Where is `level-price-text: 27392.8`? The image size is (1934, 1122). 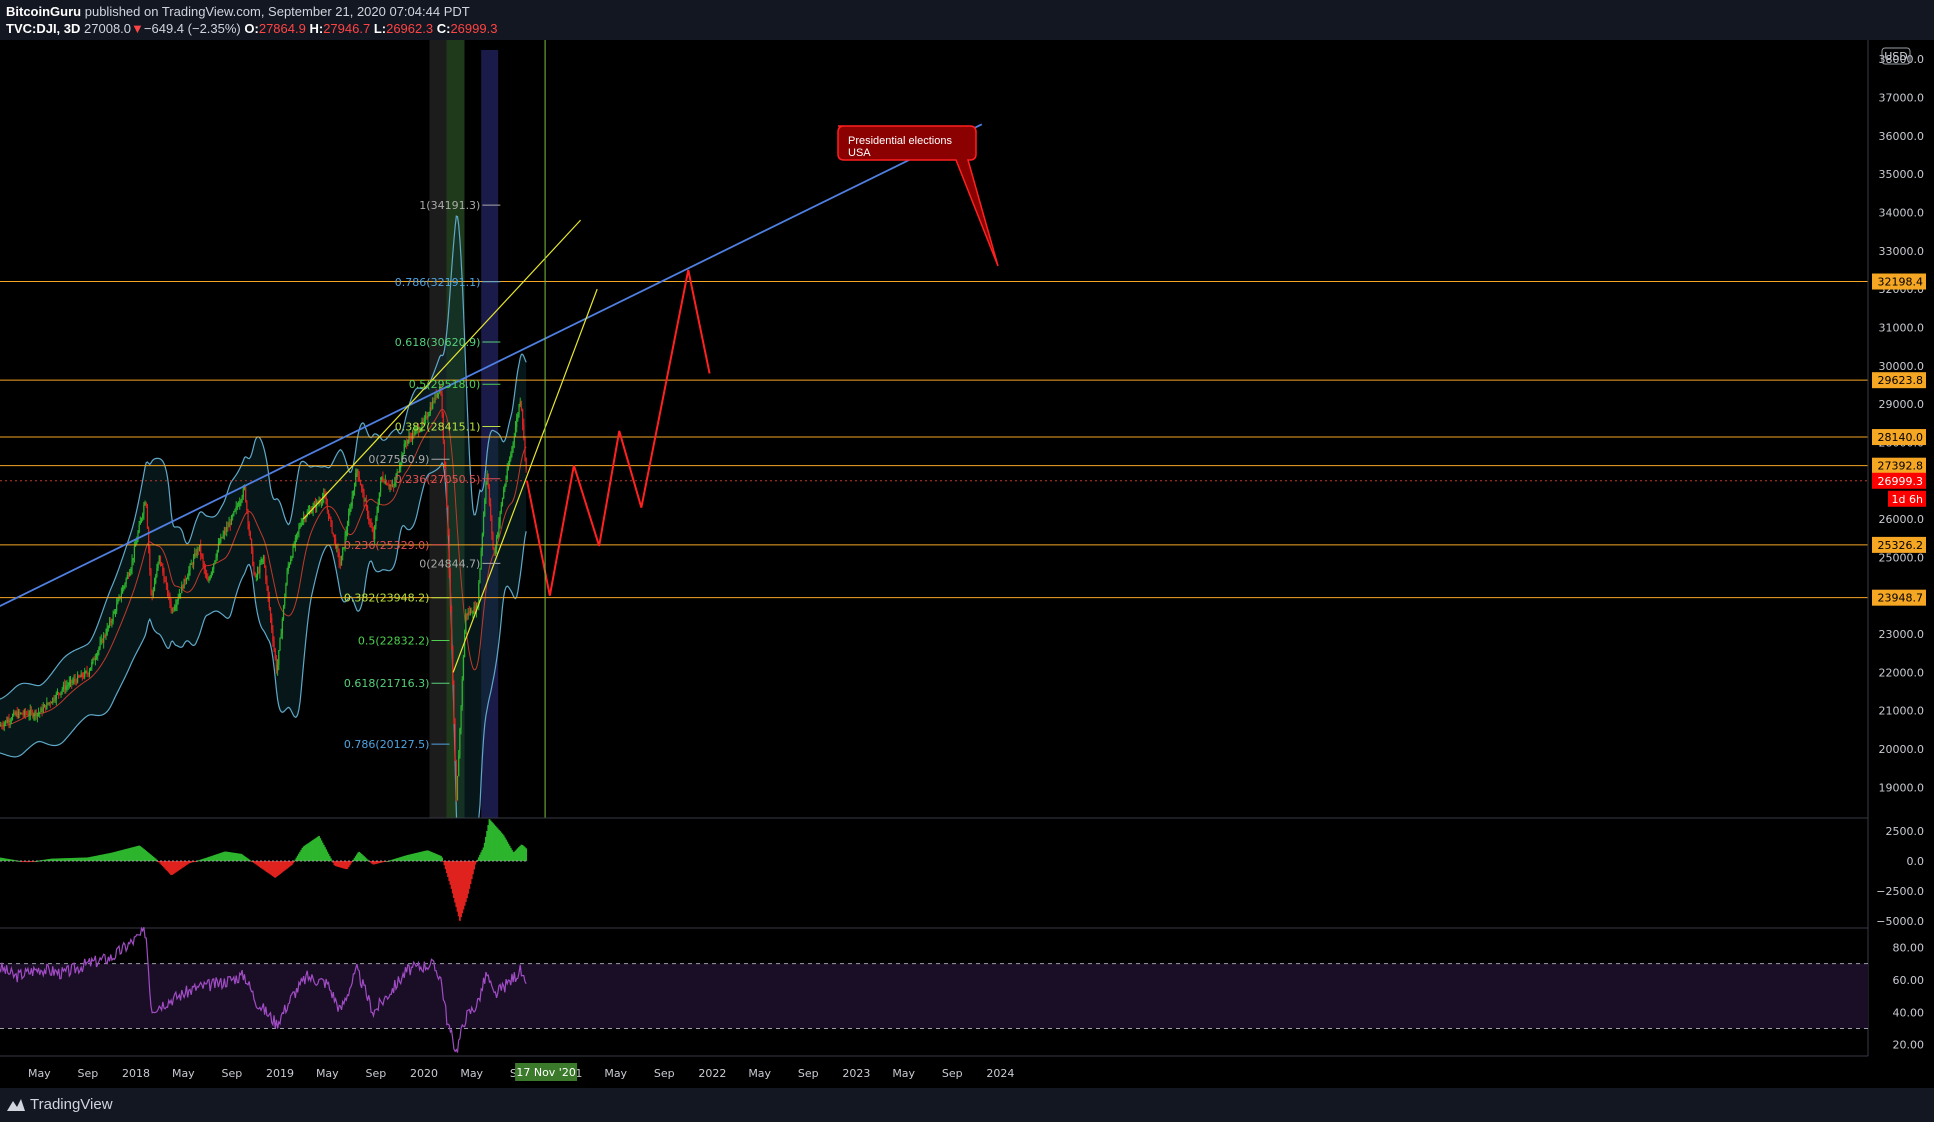 level-price-text: 27392.8 is located at coordinates (1901, 466).